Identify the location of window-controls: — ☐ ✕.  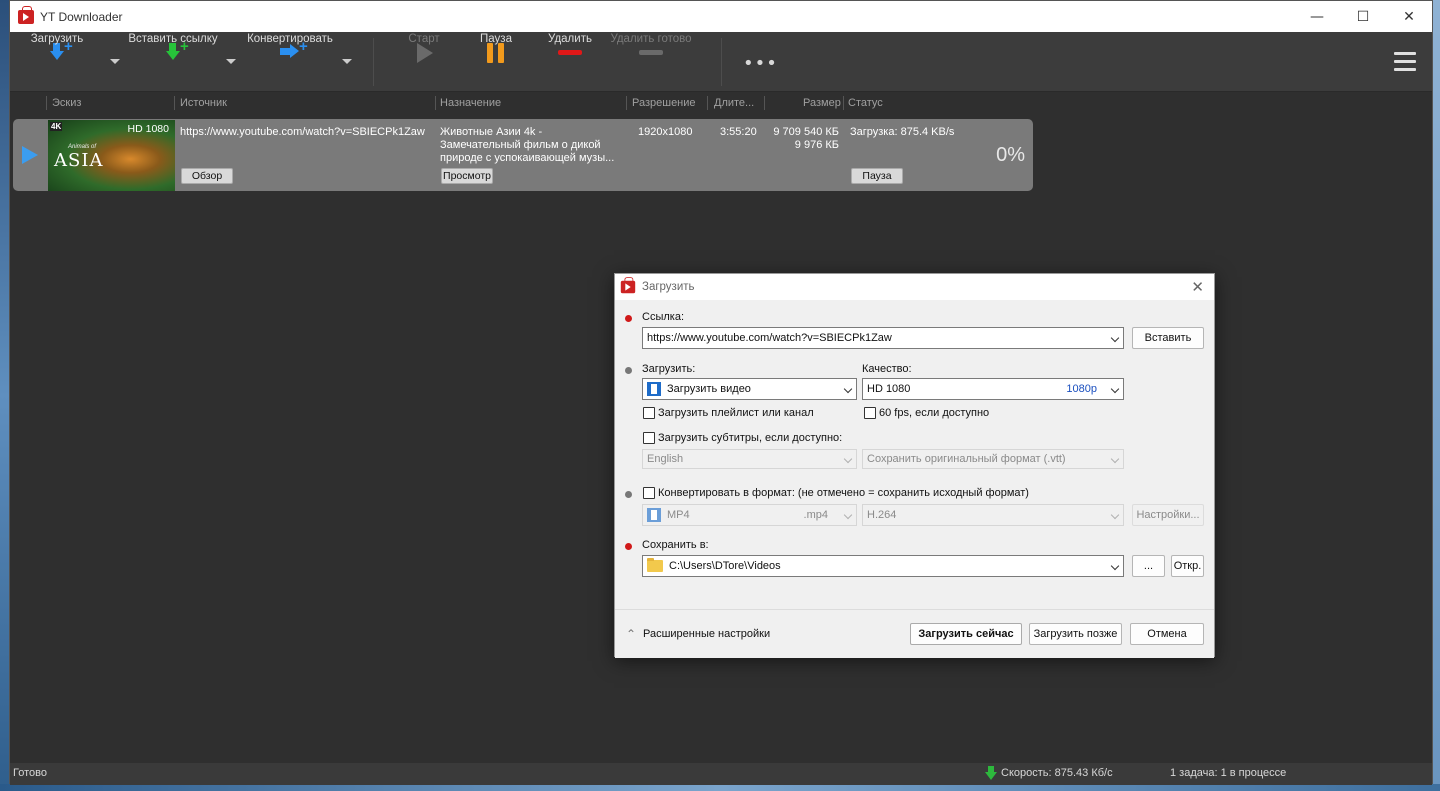
(1363, 16).